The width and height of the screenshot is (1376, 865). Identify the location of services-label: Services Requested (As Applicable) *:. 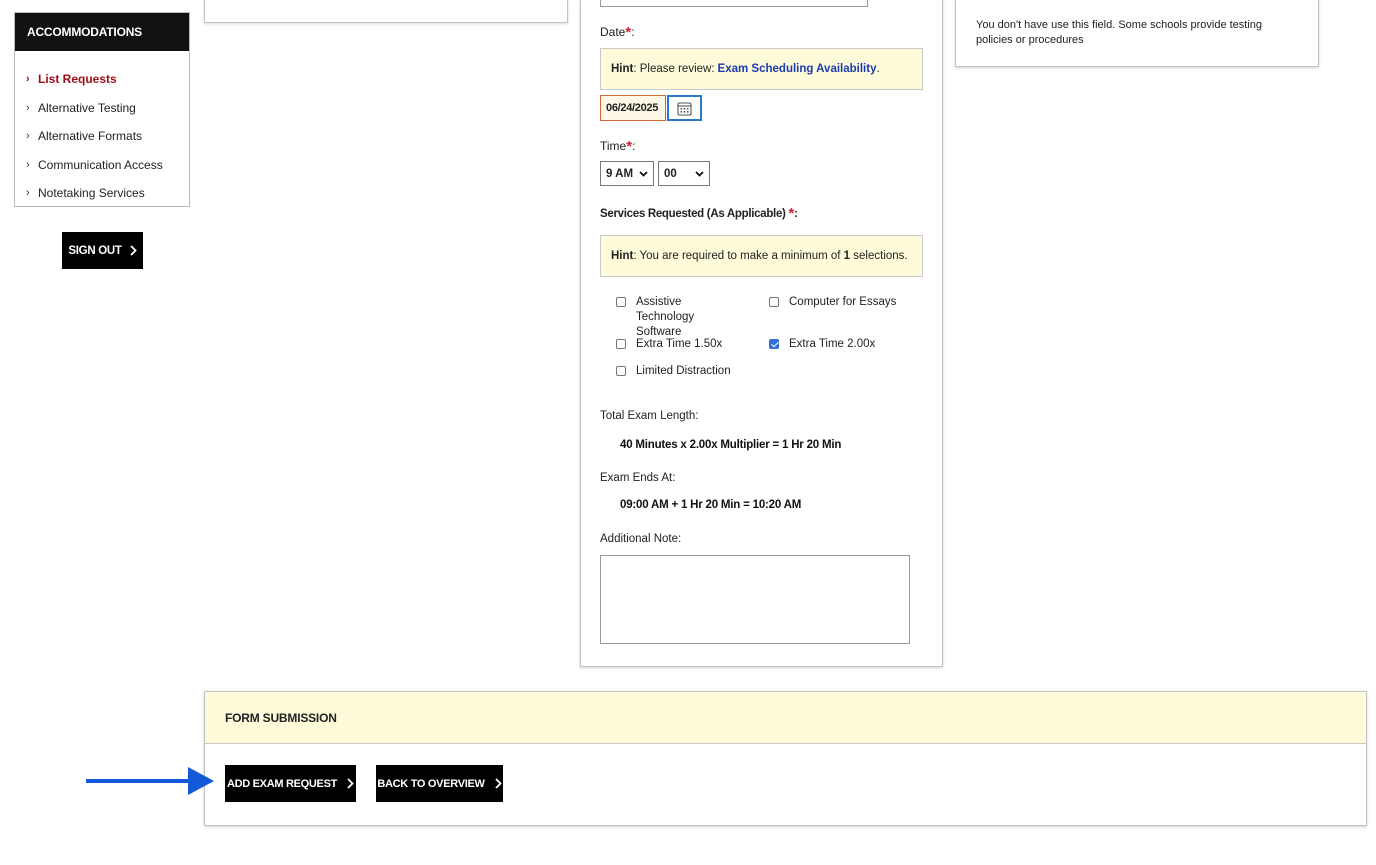
(699, 213).